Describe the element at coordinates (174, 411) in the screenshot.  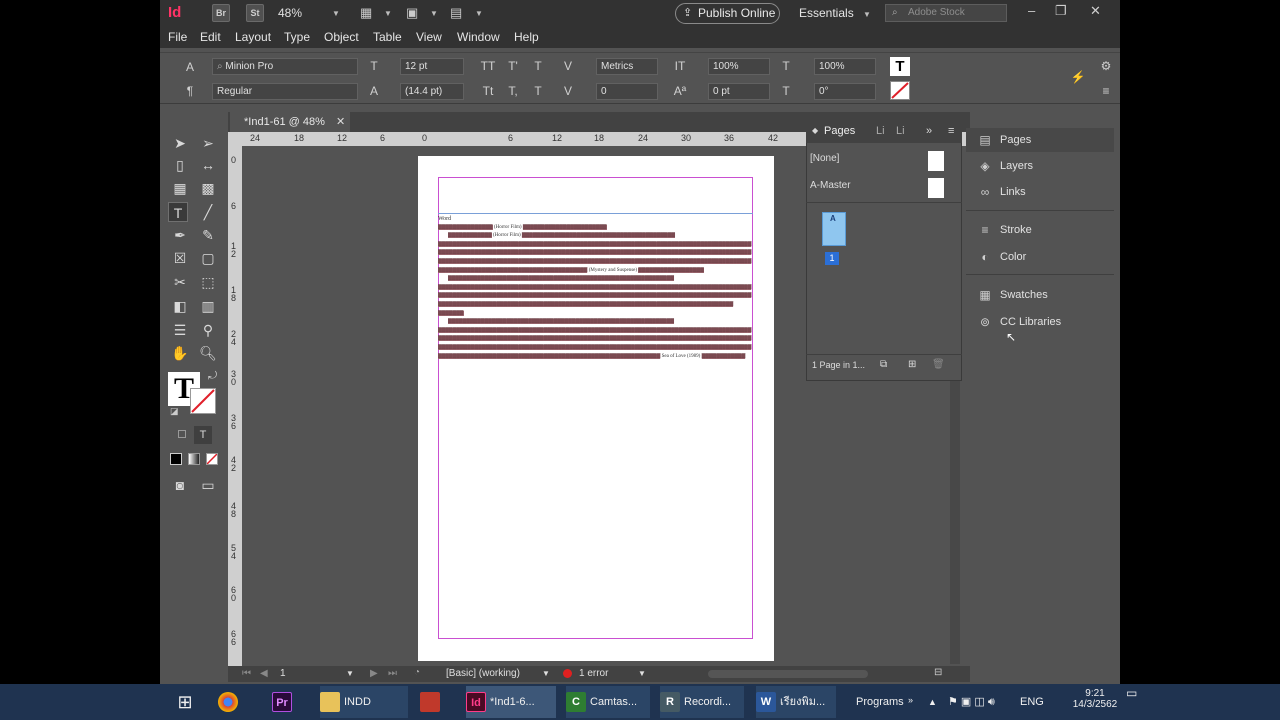
I see `default-fill-stroke-icon: ◪` at that location.